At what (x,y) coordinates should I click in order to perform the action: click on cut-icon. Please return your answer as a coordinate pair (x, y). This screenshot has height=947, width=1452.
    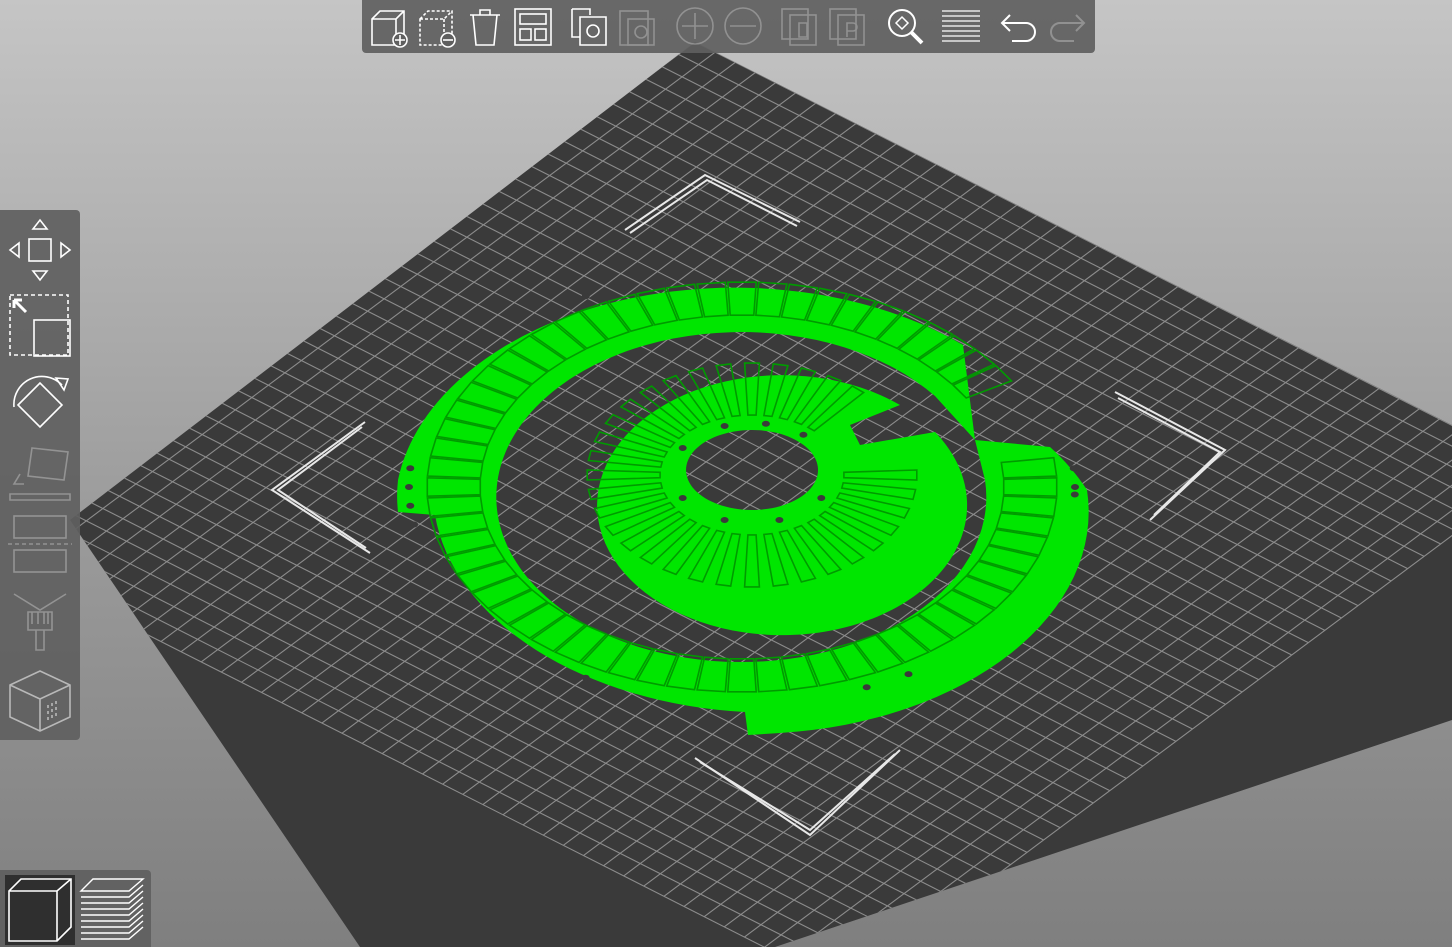
    Looking at the image, I should click on (40, 543).